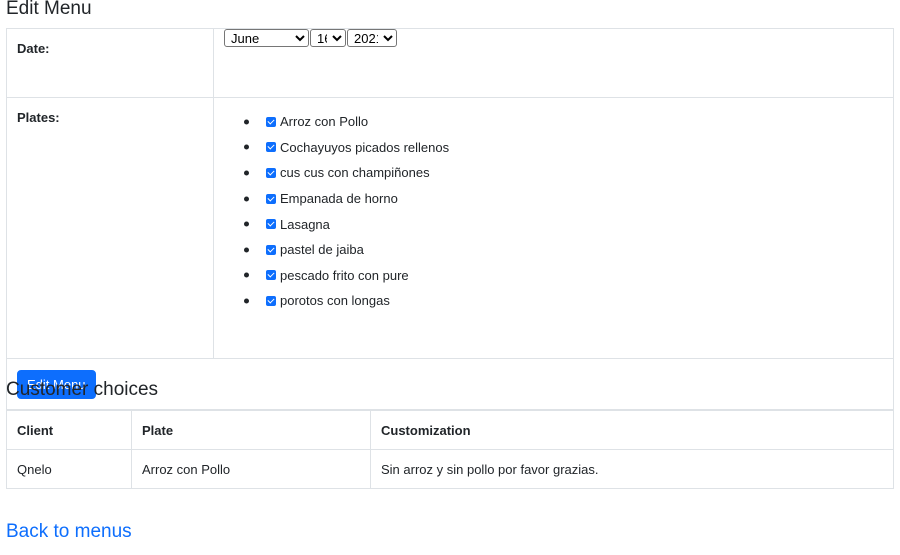 The width and height of the screenshot is (900, 555). I want to click on plate-label: Arroz con Pollo, so click(324, 122).